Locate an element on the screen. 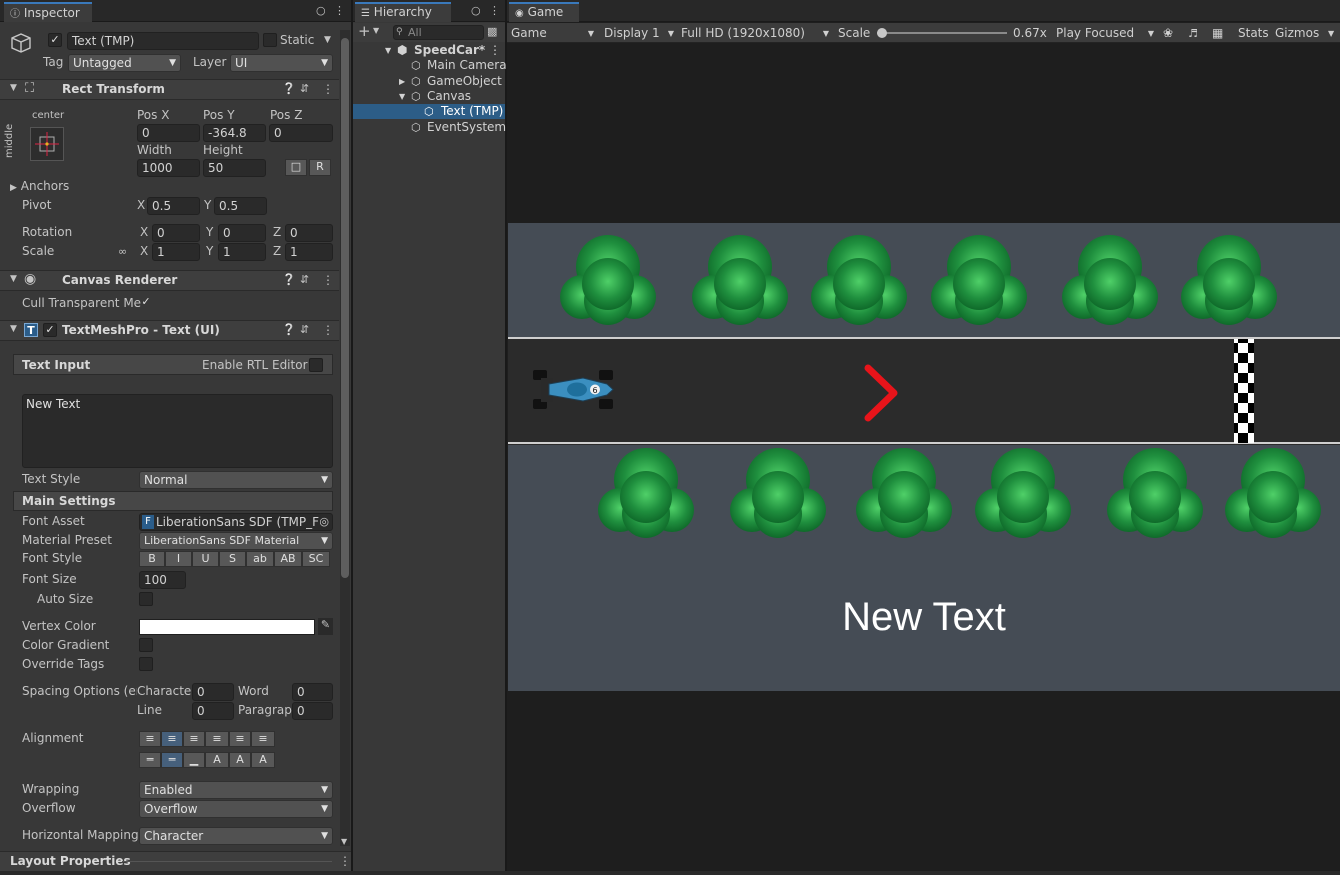 The width and height of the screenshot is (1340, 875). view-dropdown: Game ▼ is located at coordinates (553, 33).